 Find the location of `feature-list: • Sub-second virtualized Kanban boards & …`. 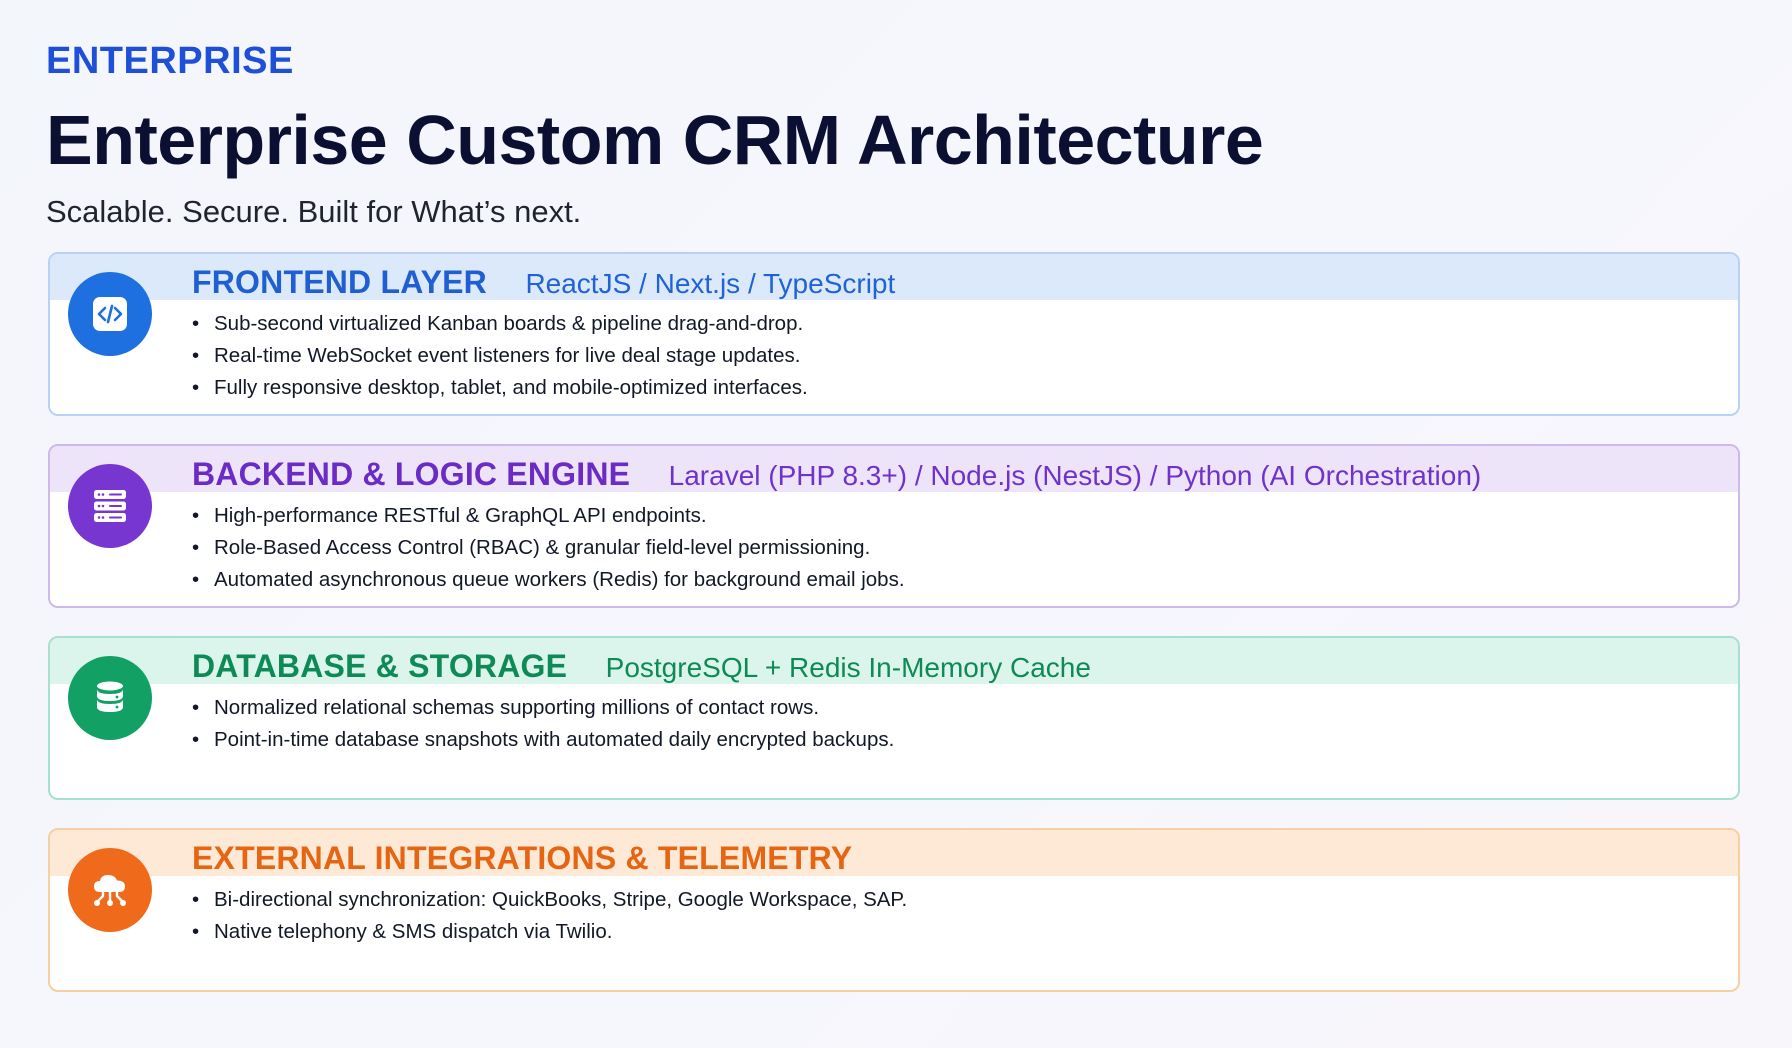

feature-list: • Sub-second virtualized Kanban boards & … is located at coordinates (500, 356).